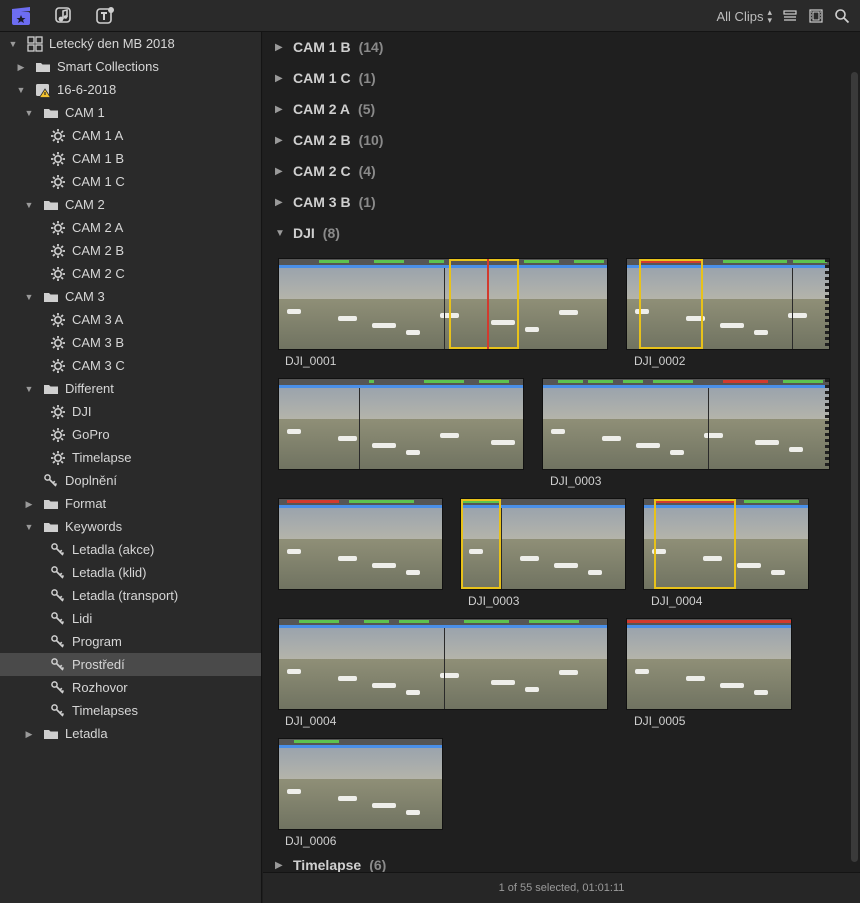  I want to click on sidebar-item: CAM 3 A, so click(130, 319).